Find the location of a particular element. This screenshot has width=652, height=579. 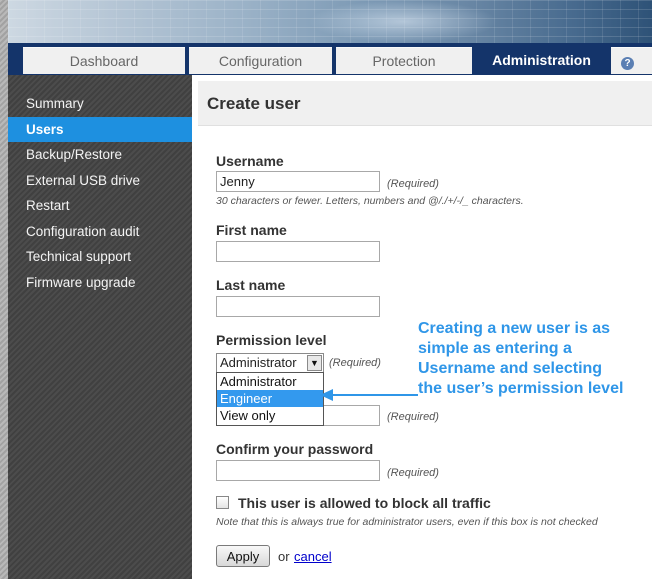

sidebar-item-summary: Summary is located at coordinates (100, 104).